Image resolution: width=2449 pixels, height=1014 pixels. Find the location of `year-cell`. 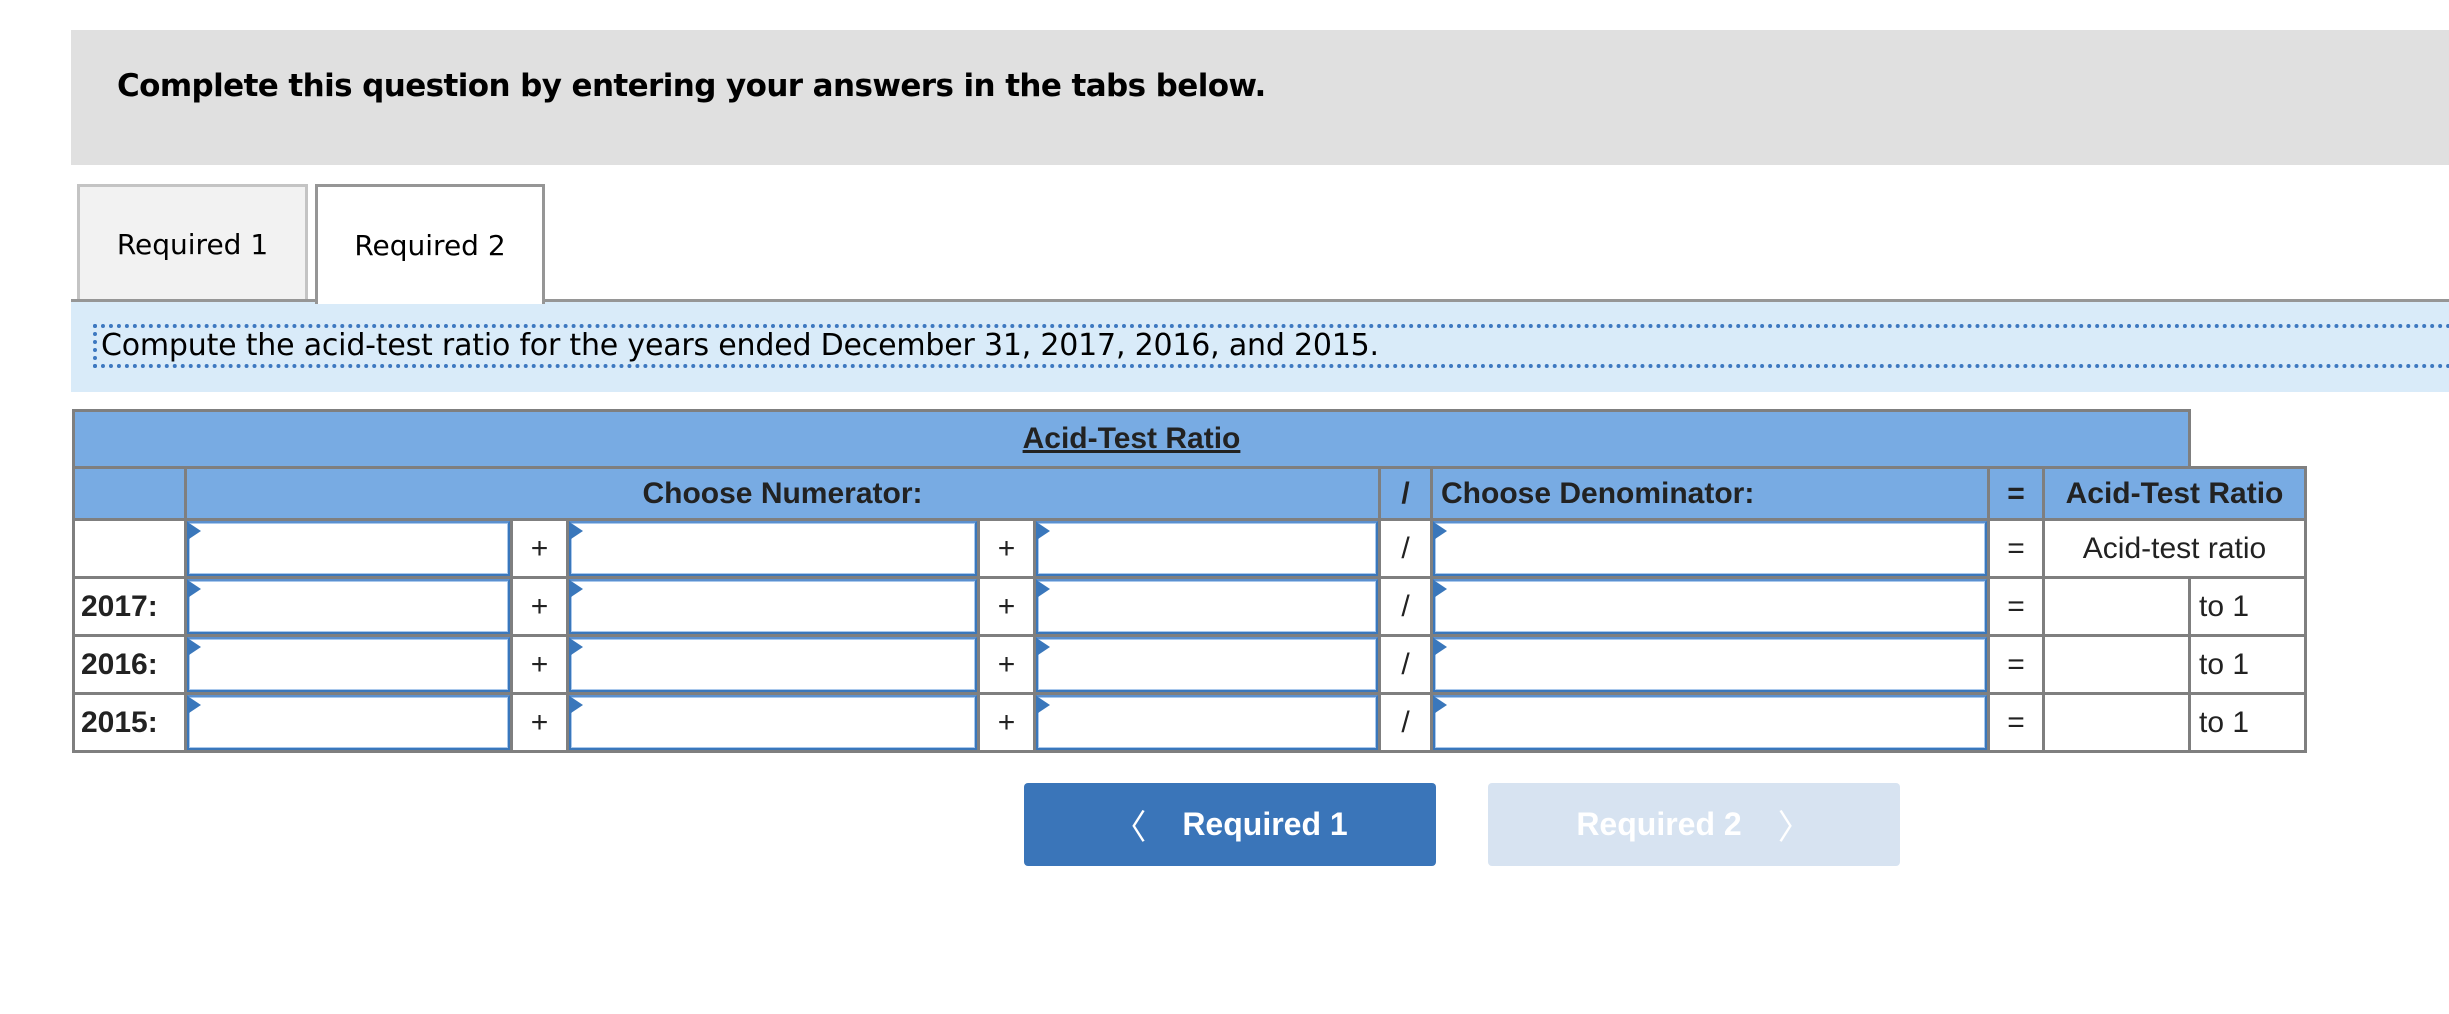

year-cell is located at coordinates (129, 548).